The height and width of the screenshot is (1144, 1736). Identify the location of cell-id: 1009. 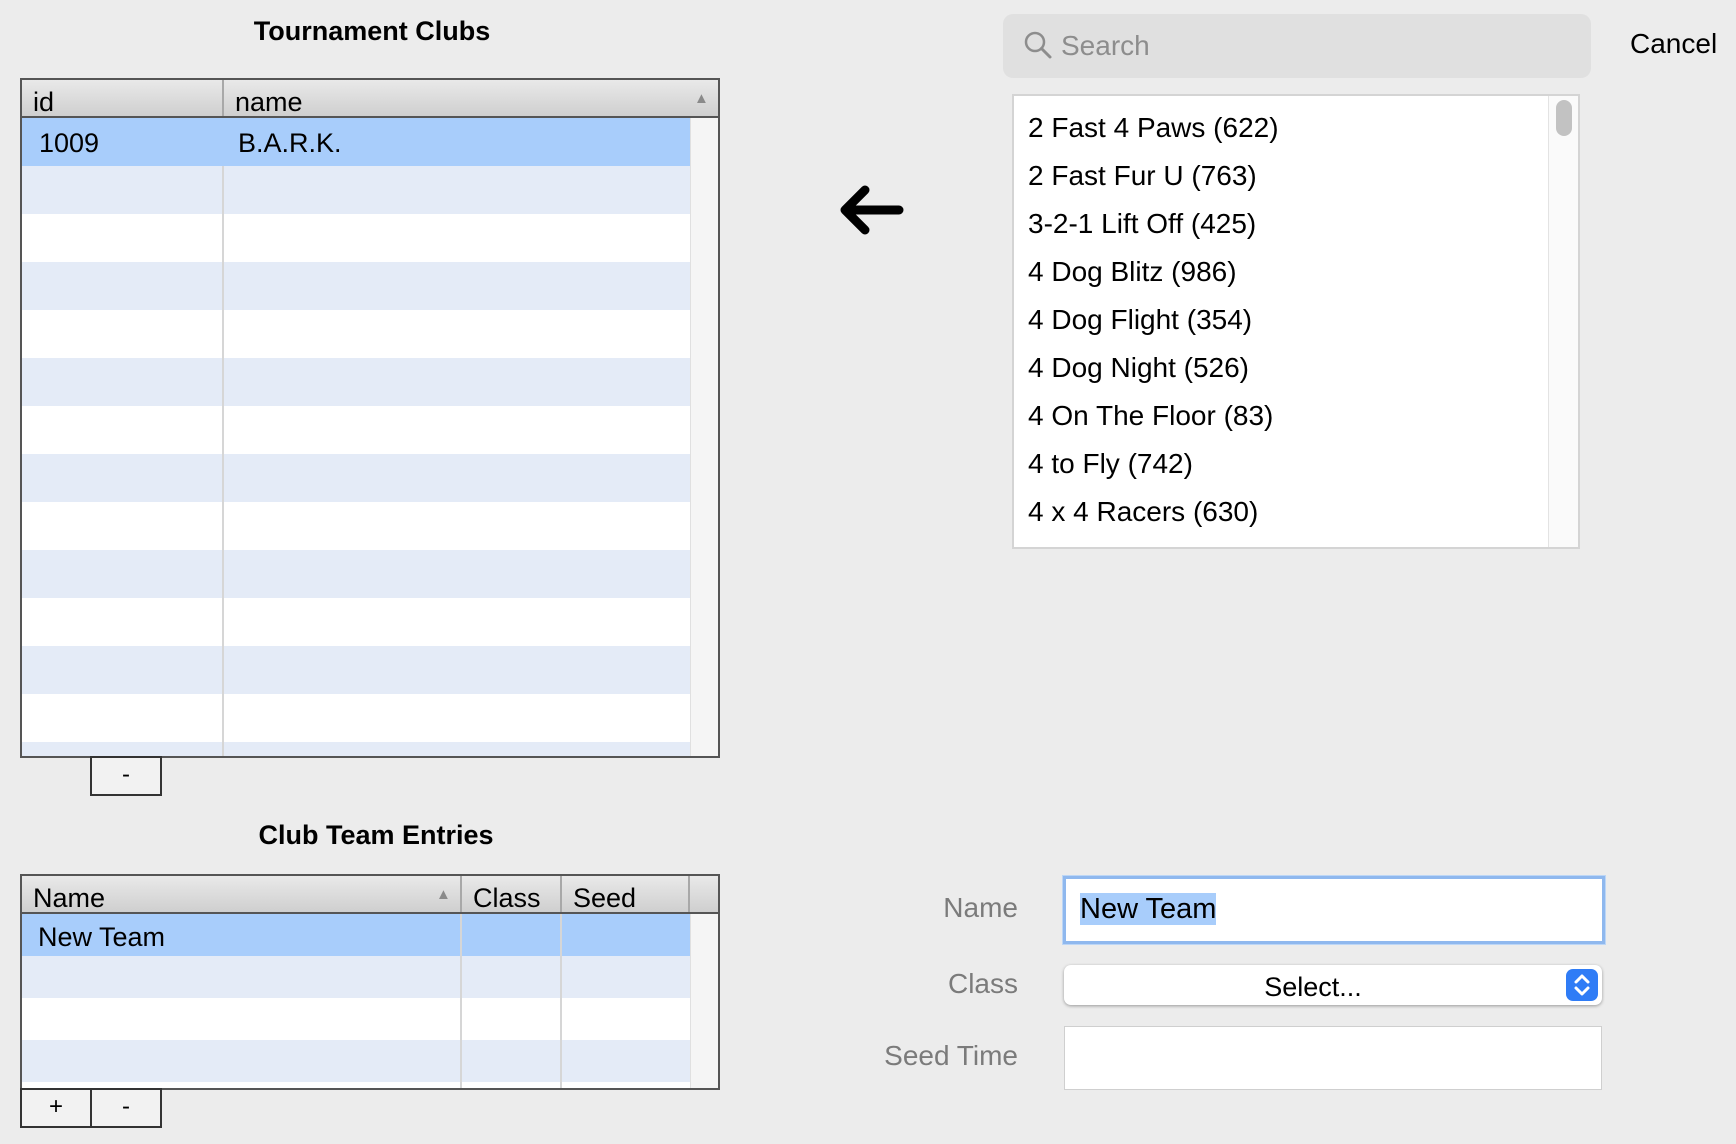
(69, 143).